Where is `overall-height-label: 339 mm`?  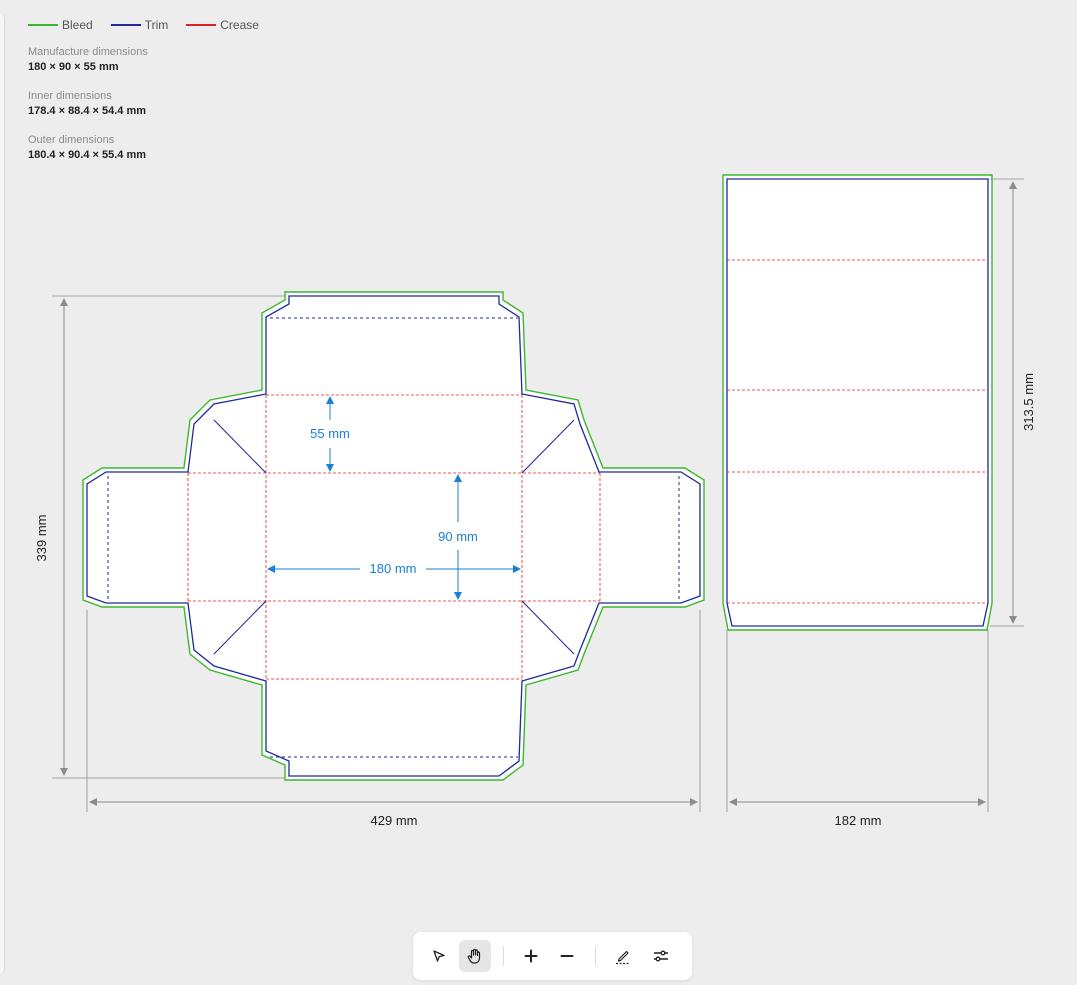
overall-height-label: 339 mm is located at coordinates (41, 538).